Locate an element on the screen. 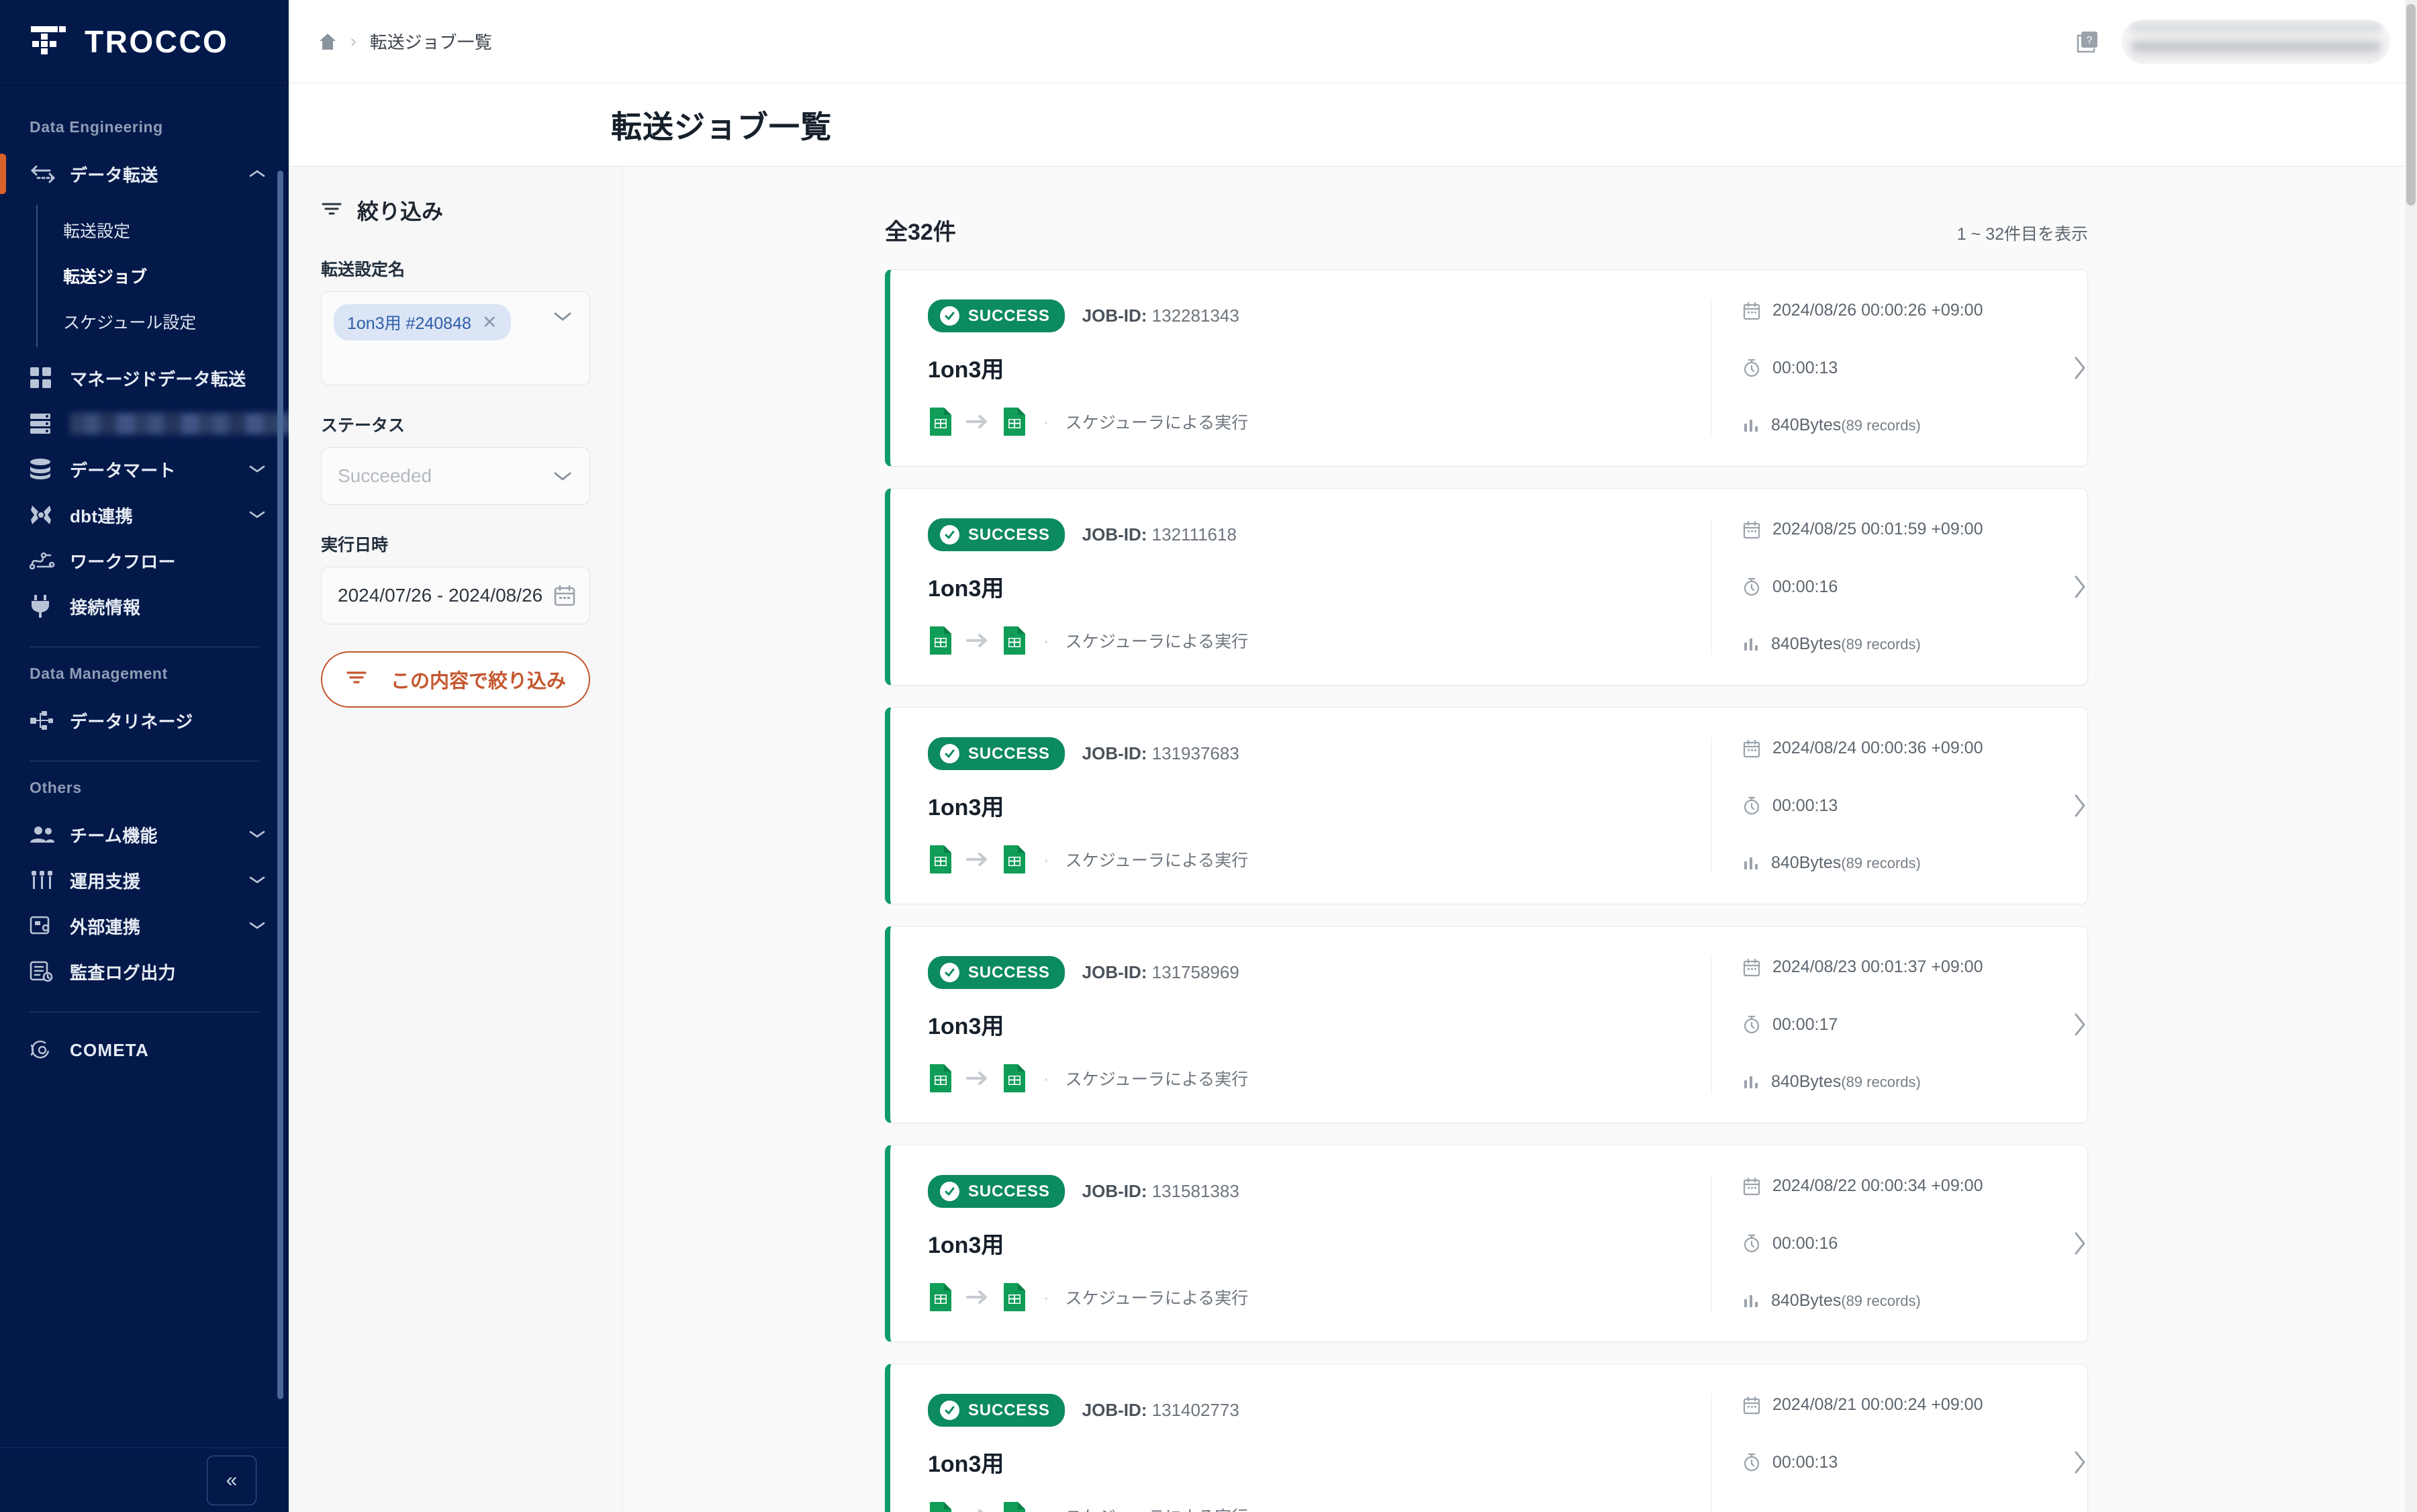 The width and height of the screenshot is (2417, 1512). page-scrollbar-thumb is located at coordinates (2411, 104).